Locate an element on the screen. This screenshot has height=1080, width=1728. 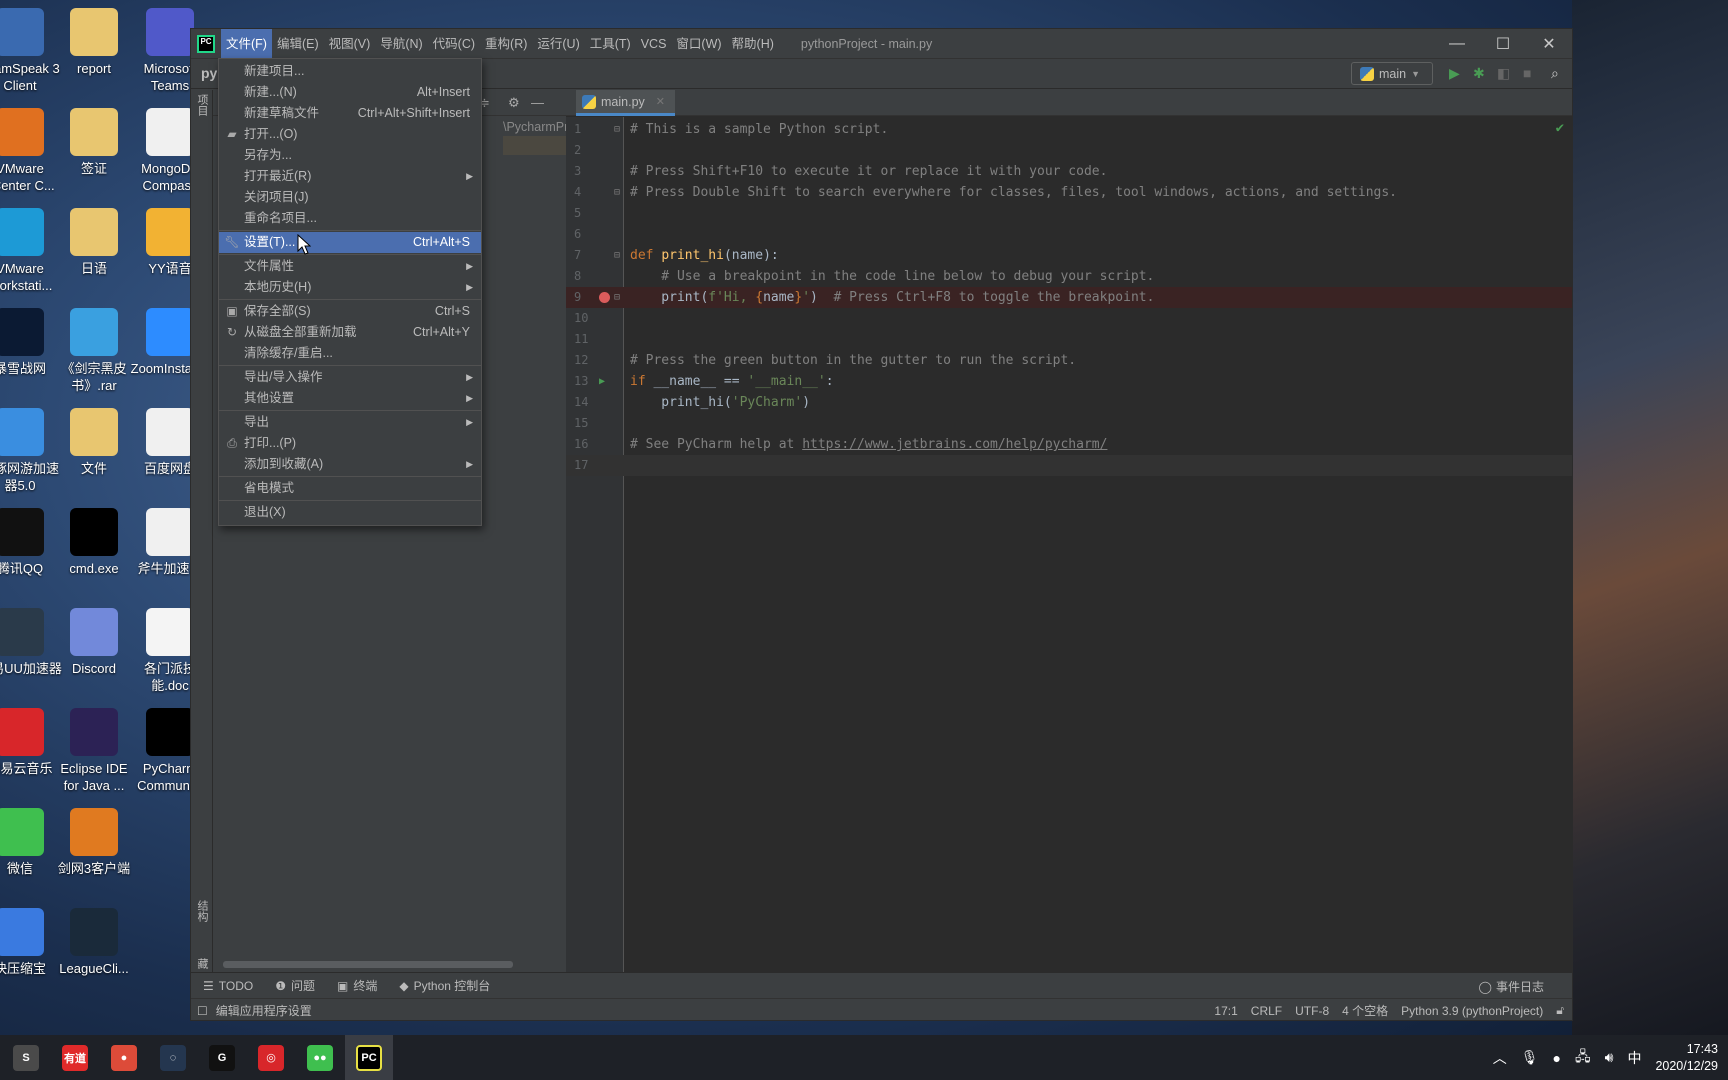
project-breadcrumb: py is located at coordinates (209, 73).